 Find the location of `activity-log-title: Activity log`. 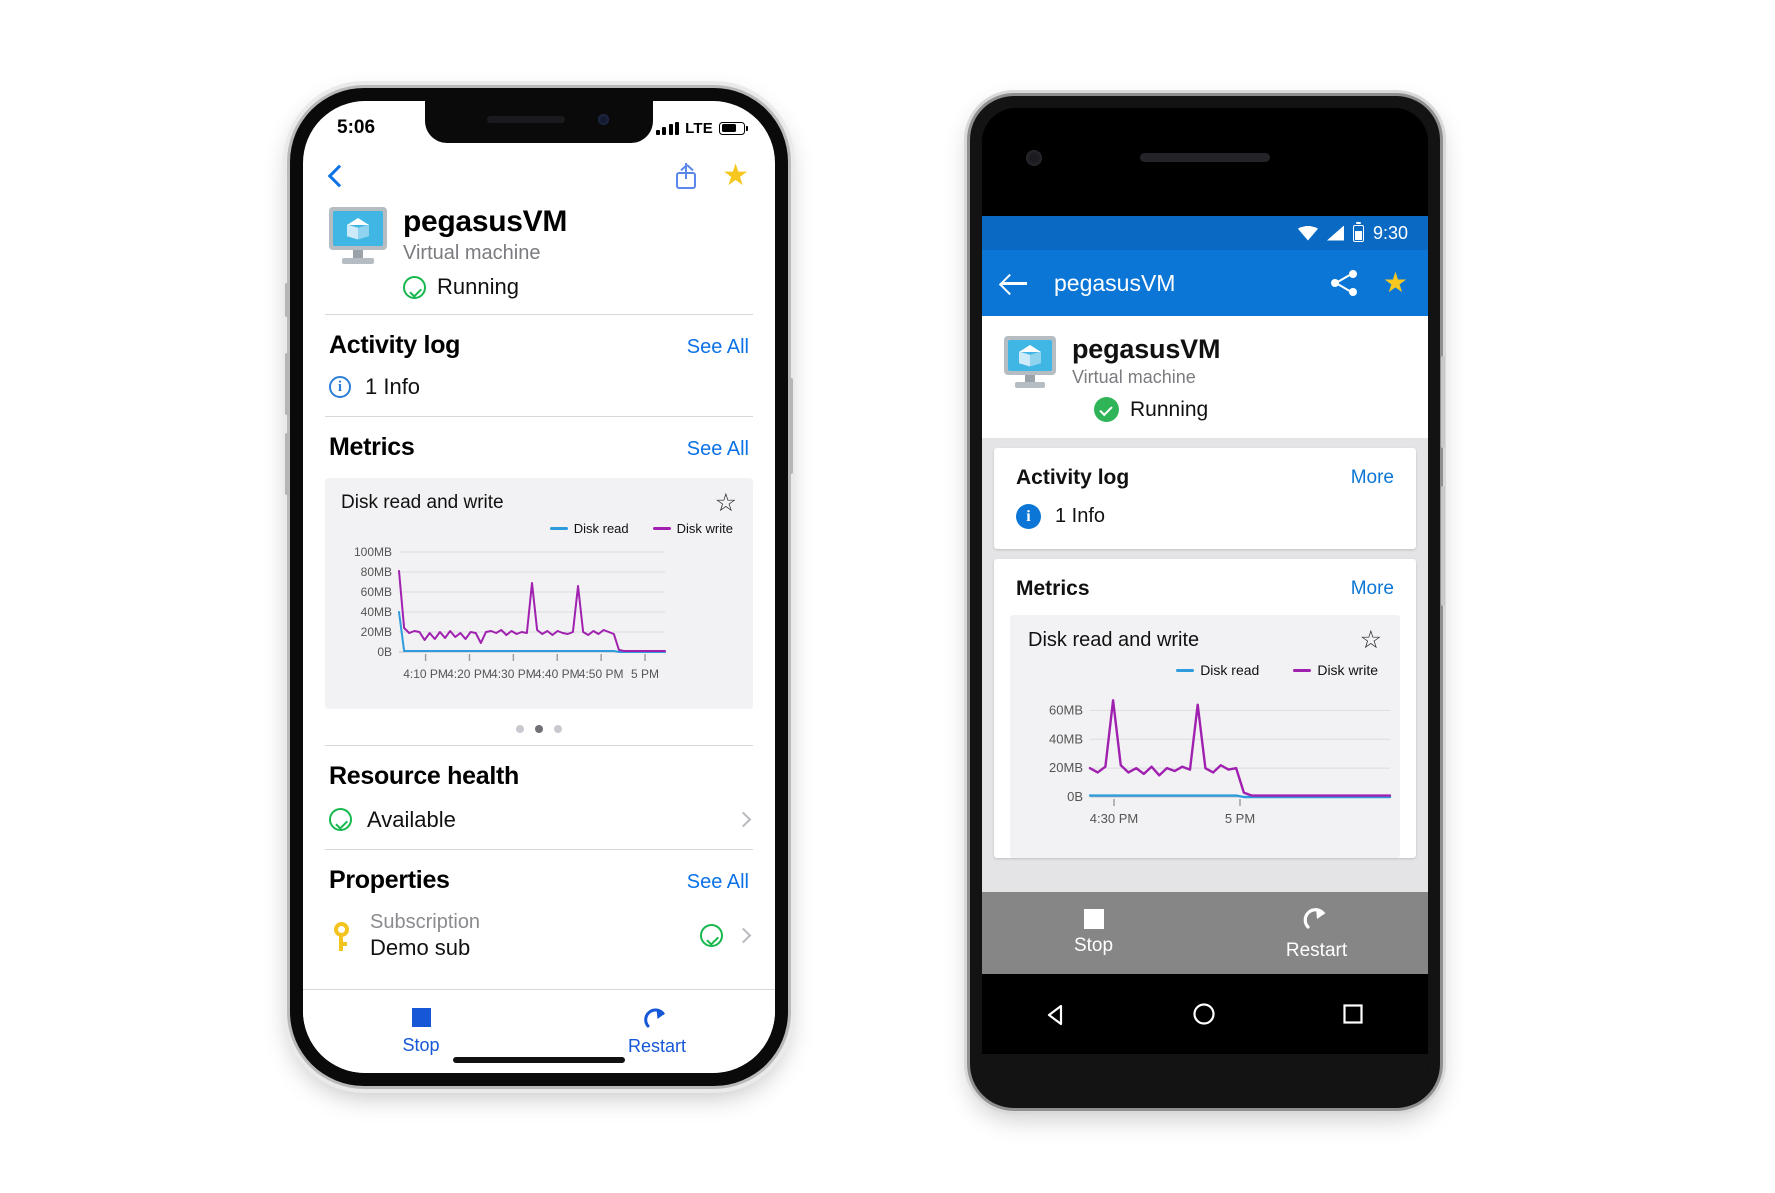

activity-log-title: Activity log is located at coordinates (1073, 477).